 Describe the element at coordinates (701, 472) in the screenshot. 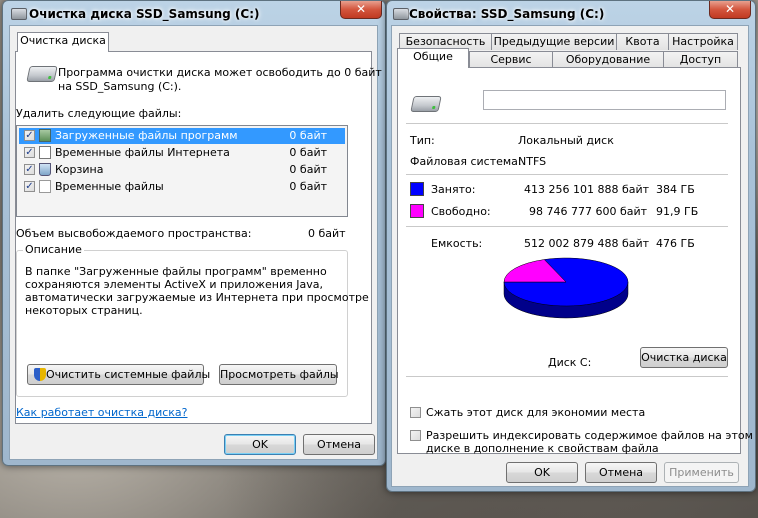

I see `apply-button: Применить` at that location.